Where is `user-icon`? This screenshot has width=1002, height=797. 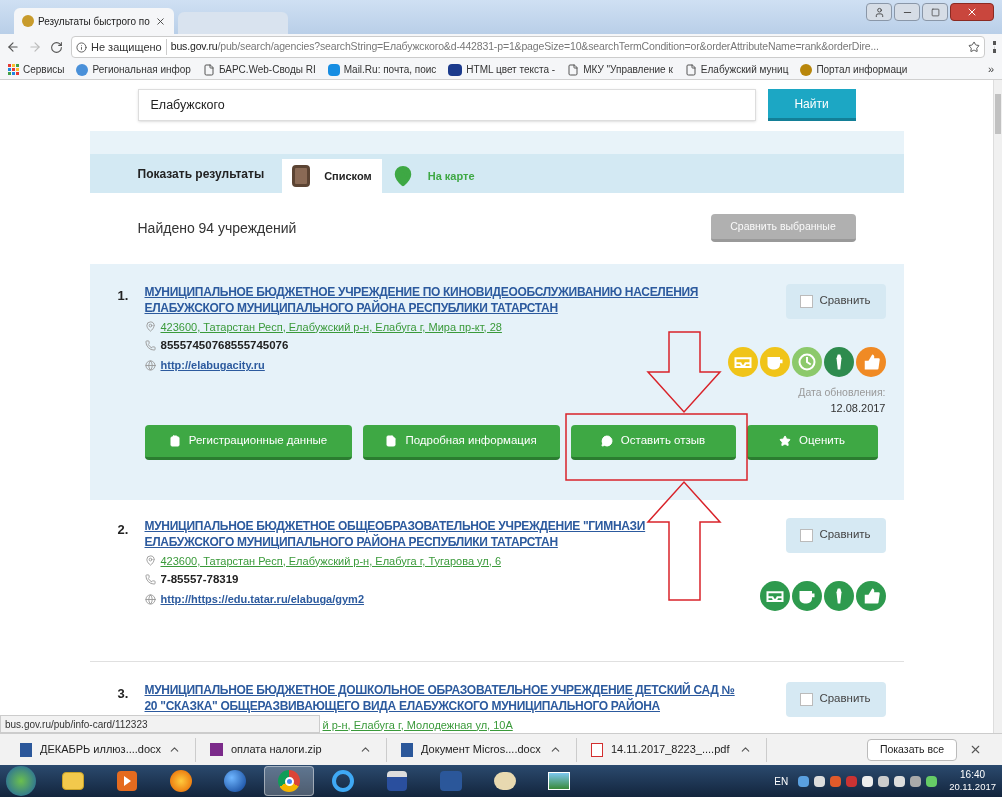
user-icon is located at coordinates (879, 12).